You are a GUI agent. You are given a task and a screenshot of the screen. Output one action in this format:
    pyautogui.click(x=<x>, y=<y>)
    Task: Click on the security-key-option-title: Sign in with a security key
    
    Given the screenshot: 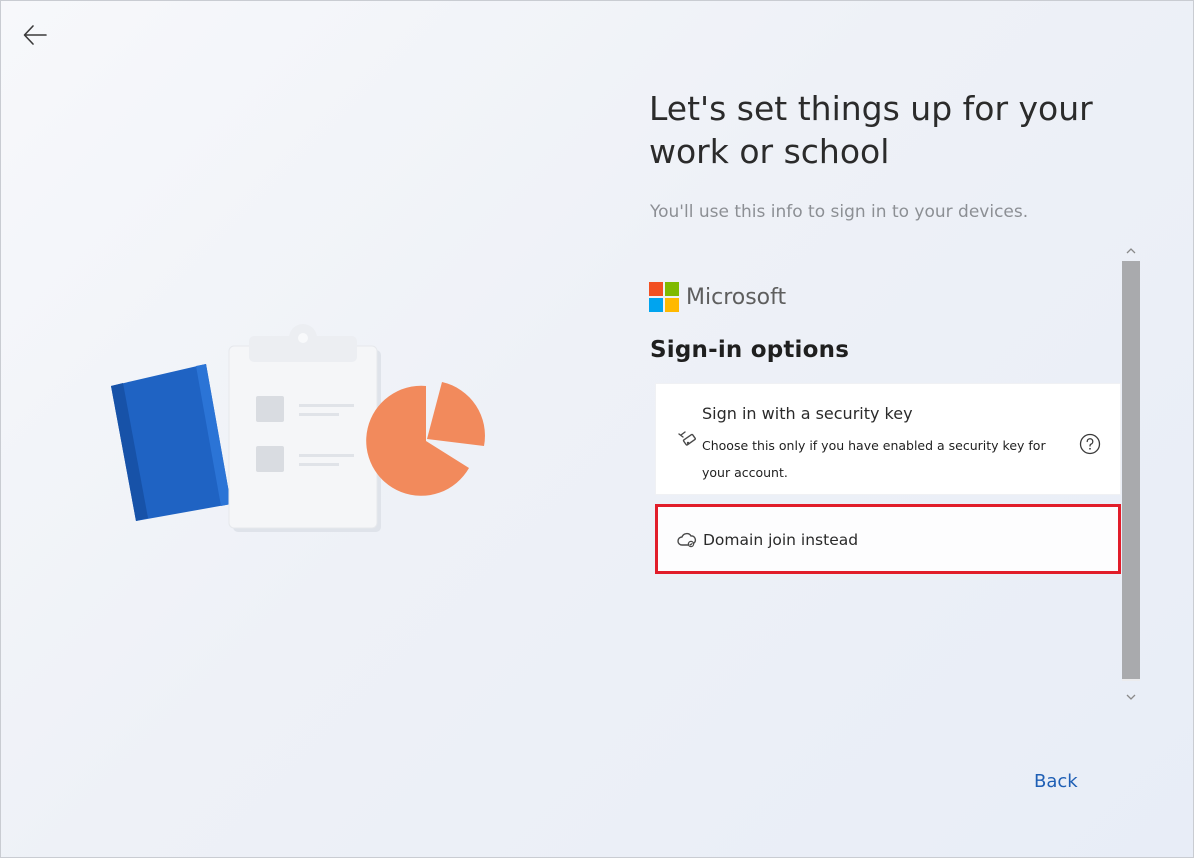 What is the action you would take?
    pyautogui.click(x=807, y=413)
    